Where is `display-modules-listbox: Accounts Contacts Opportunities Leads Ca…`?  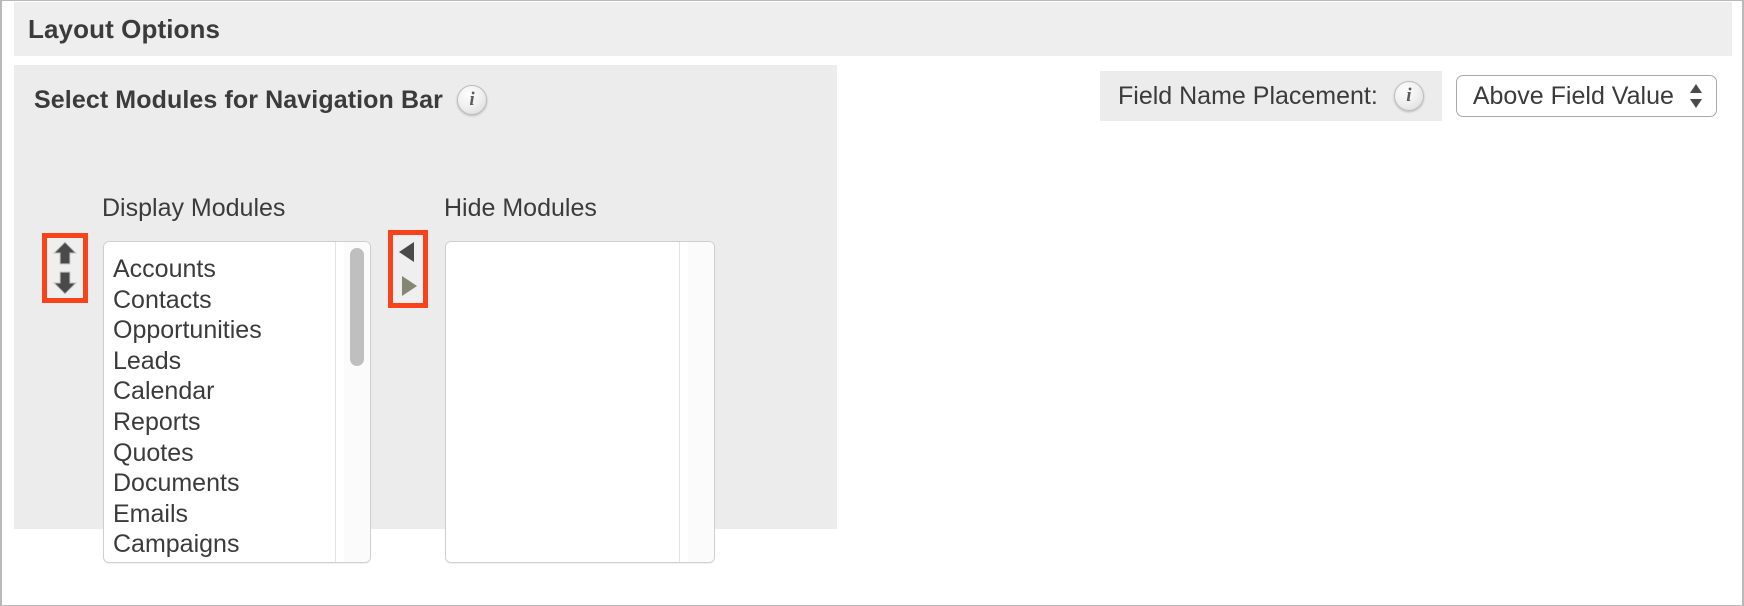
display-modules-listbox: Accounts Contacts Opportunities Leads Ca… is located at coordinates (237, 402).